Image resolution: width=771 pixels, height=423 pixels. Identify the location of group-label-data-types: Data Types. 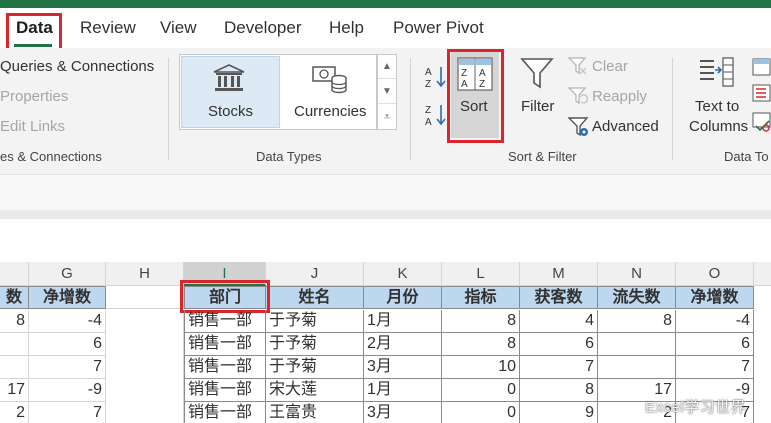
(289, 156).